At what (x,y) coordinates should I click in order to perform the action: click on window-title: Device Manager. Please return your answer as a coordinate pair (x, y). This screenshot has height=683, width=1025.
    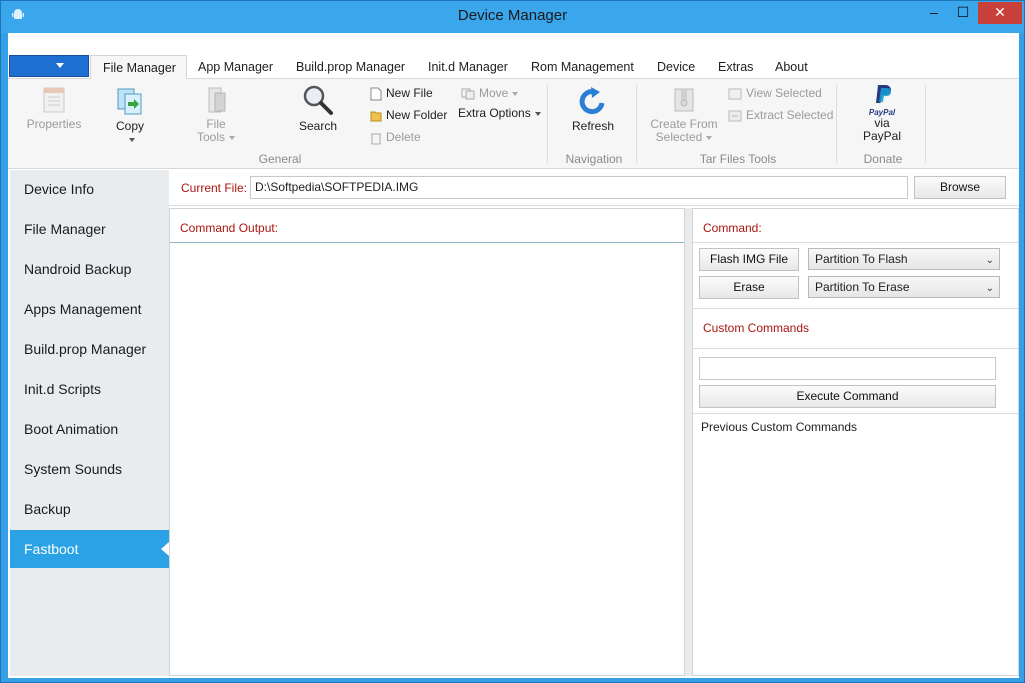
    Looking at the image, I should click on (512, 15).